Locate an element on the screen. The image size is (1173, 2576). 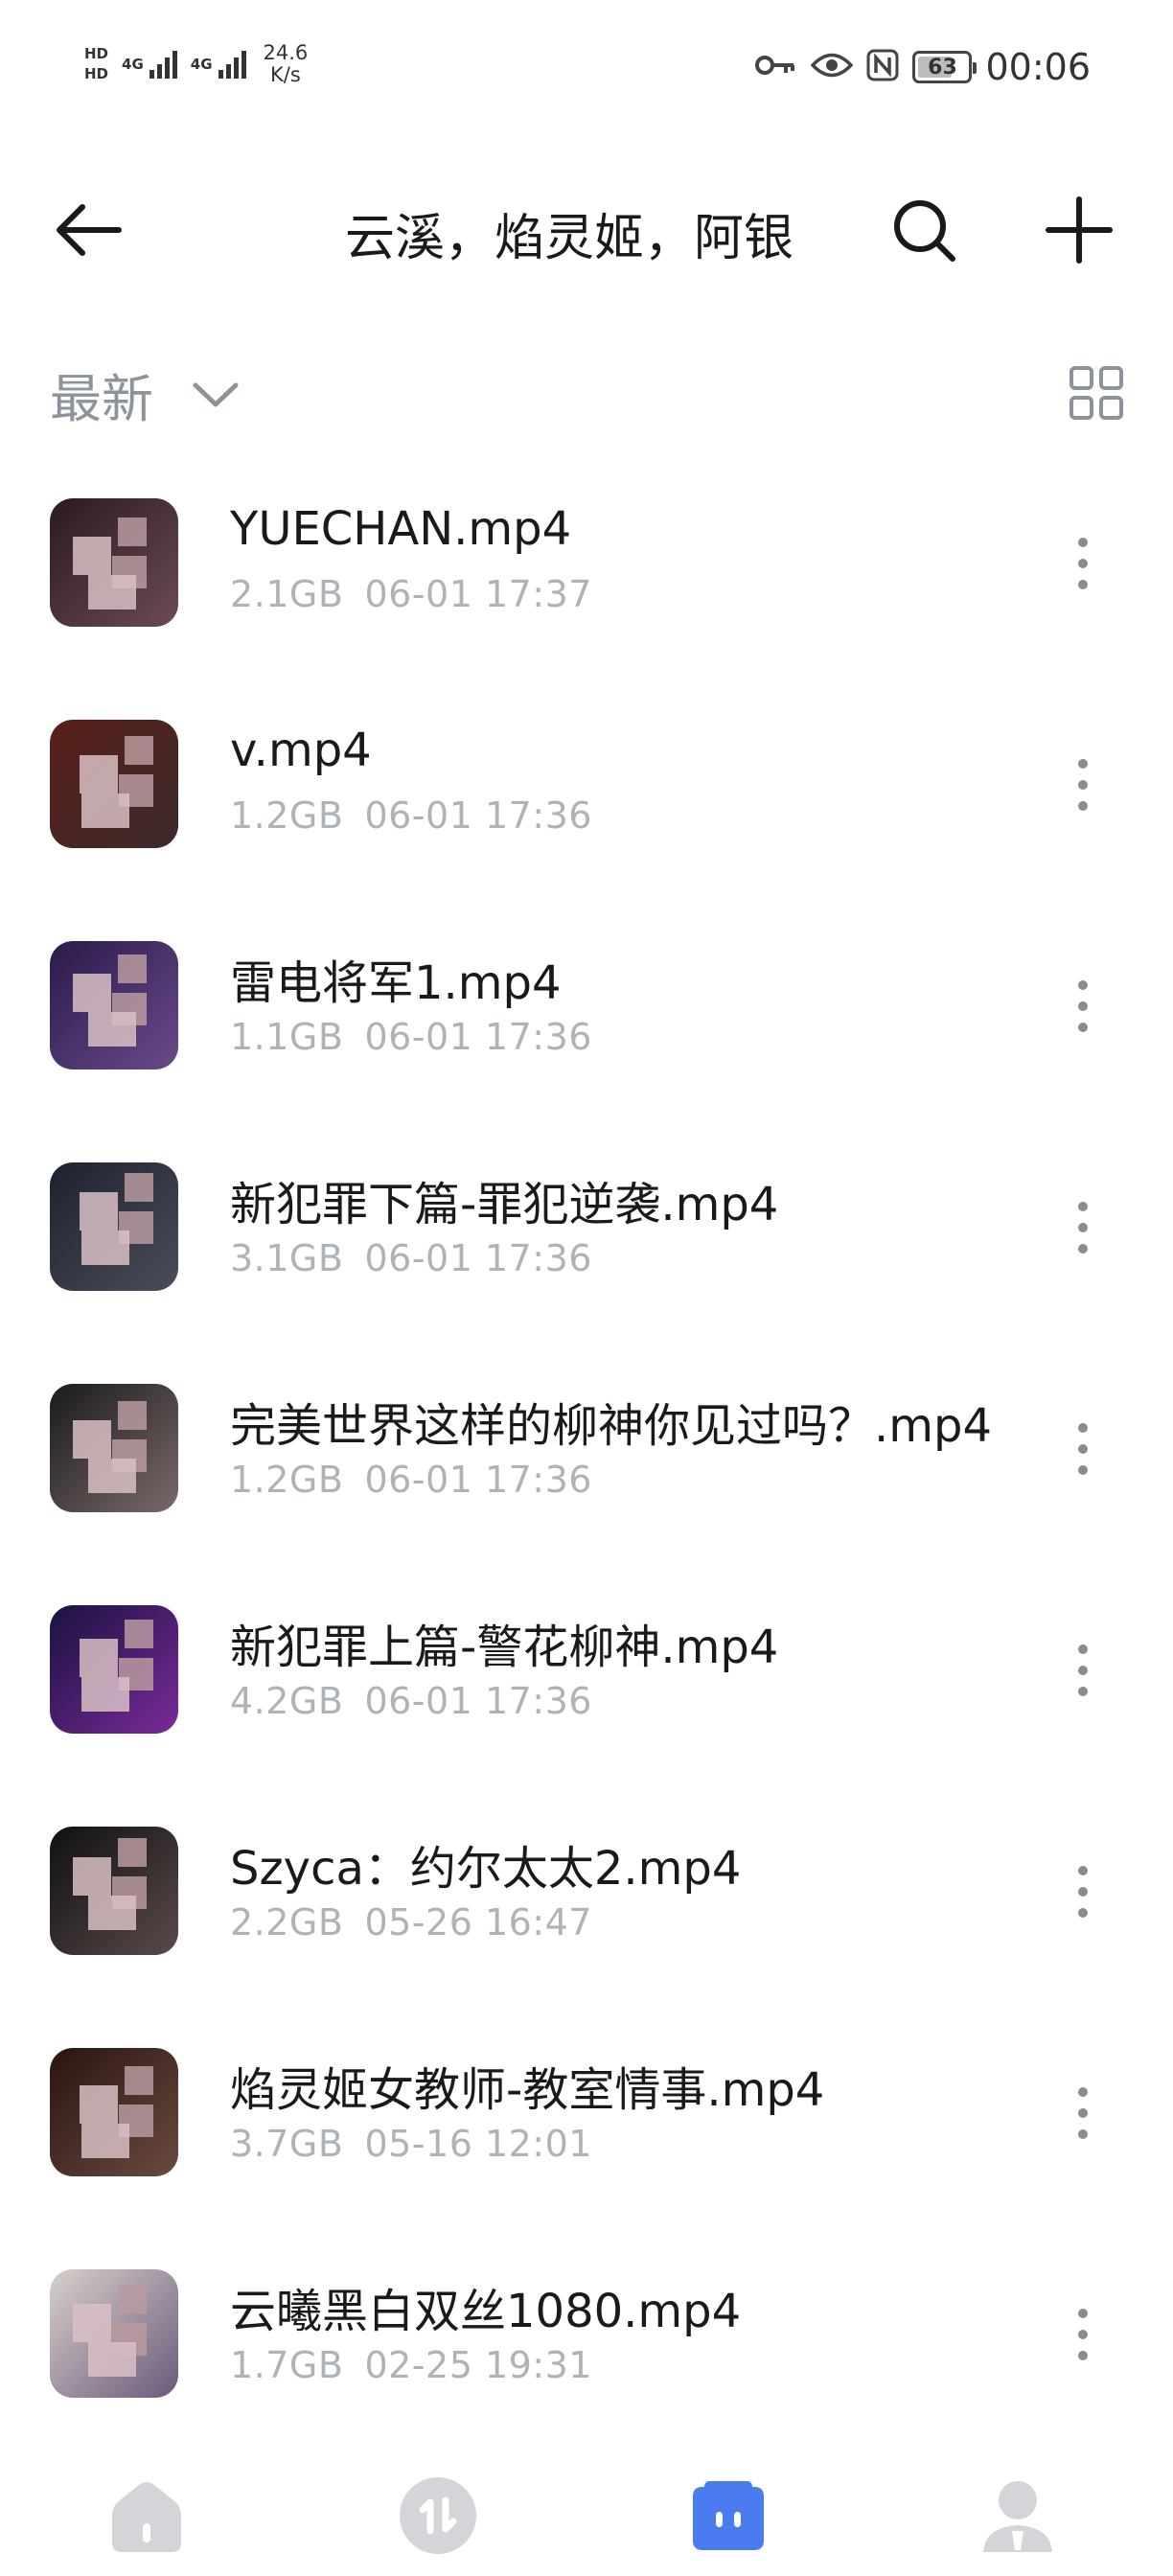
hd-bottom: HD is located at coordinates (96, 73).